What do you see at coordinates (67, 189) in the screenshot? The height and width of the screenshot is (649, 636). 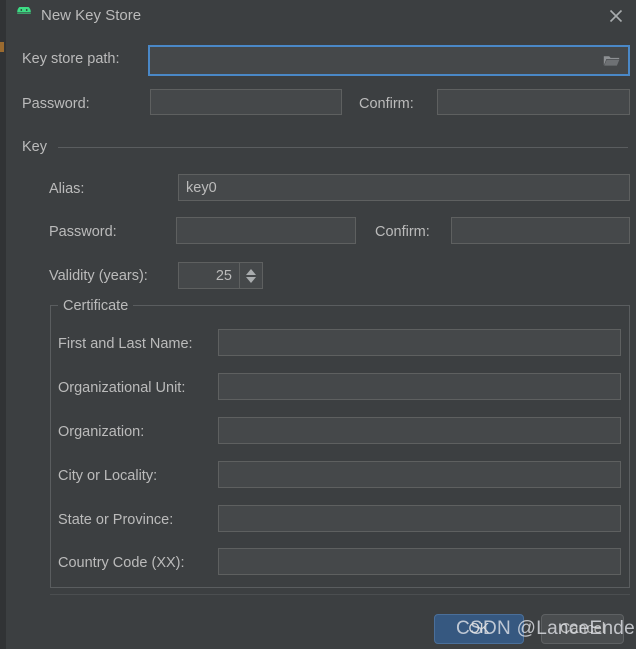 I see `key-alias-label: Alias:` at bounding box center [67, 189].